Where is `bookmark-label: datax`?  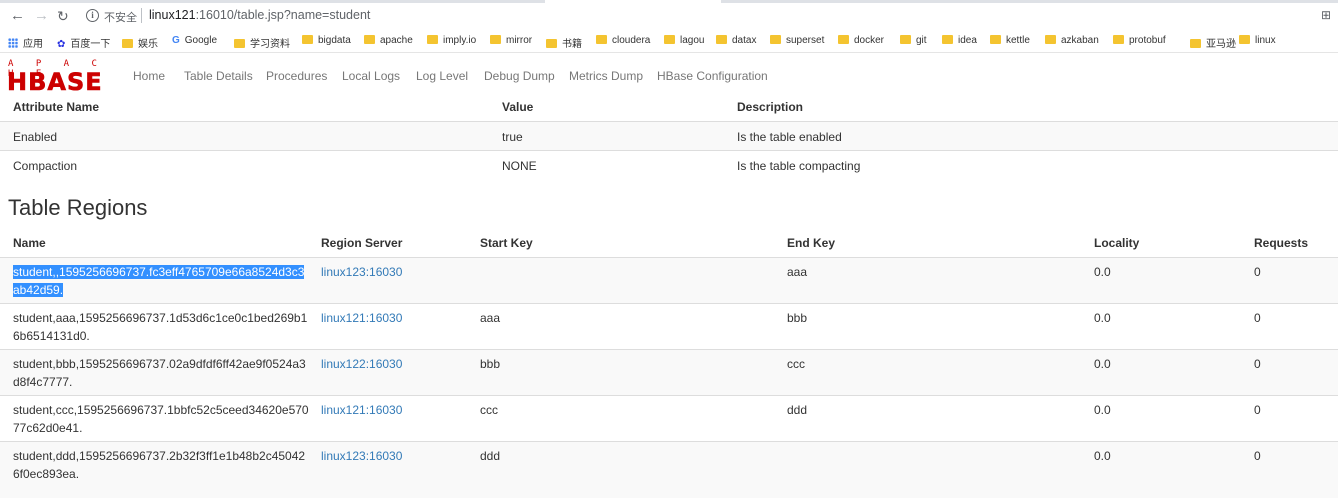
bookmark-label: datax is located at coordinates (744, 40).